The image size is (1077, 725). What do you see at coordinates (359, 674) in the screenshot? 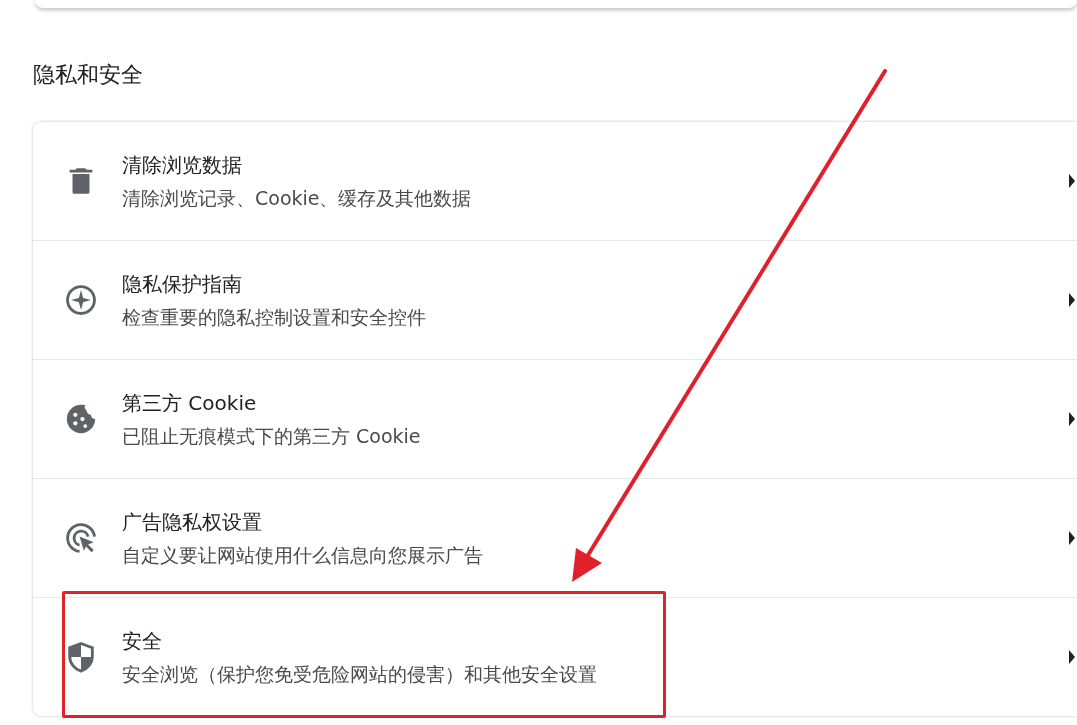
I see `row-subtitle: 安全浏览（保护您免受危险网站的侵害）和其他安全设置` at bounding box center [359, 674].